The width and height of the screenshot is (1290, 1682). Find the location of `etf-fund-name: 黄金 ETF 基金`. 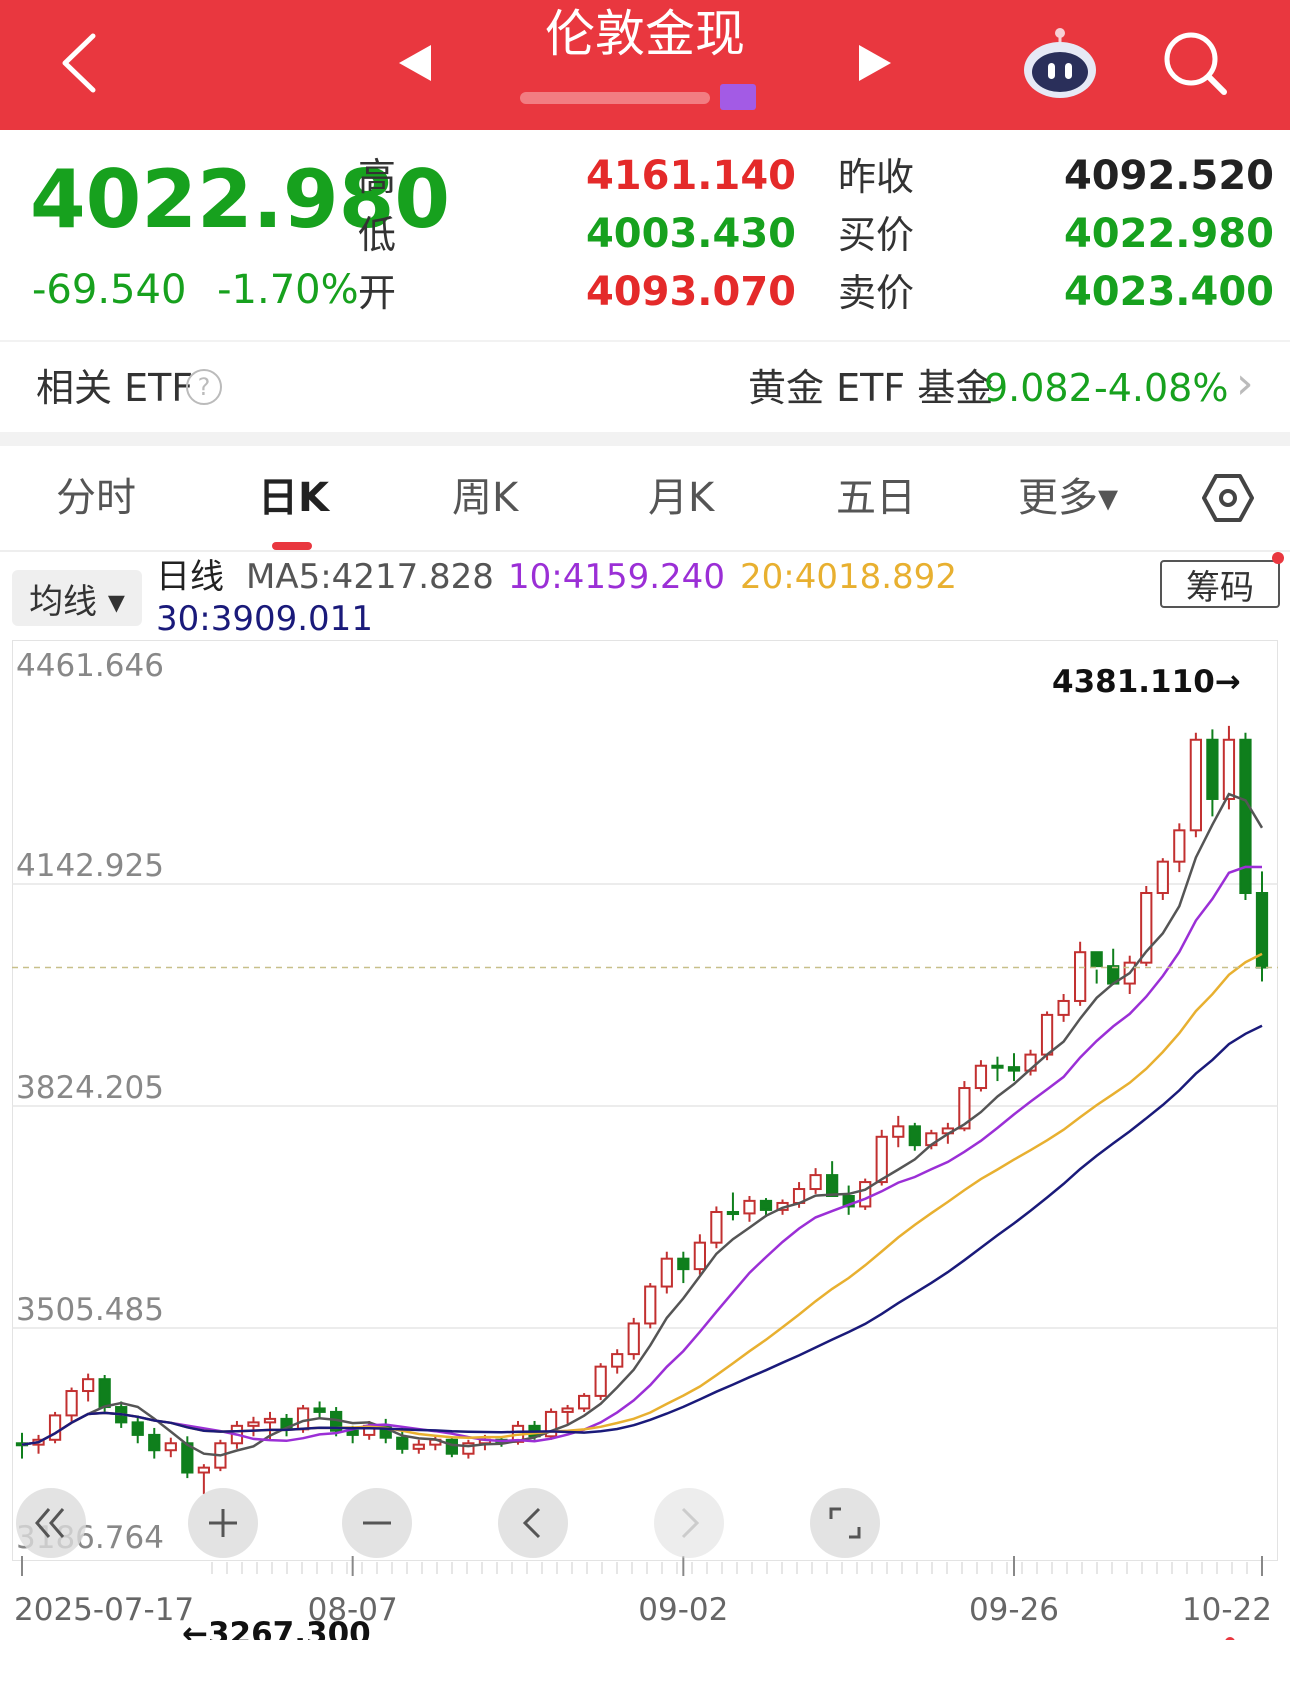

etf-fund-name: 黄金 ETF 基金 is located at coordinates (871, 388).